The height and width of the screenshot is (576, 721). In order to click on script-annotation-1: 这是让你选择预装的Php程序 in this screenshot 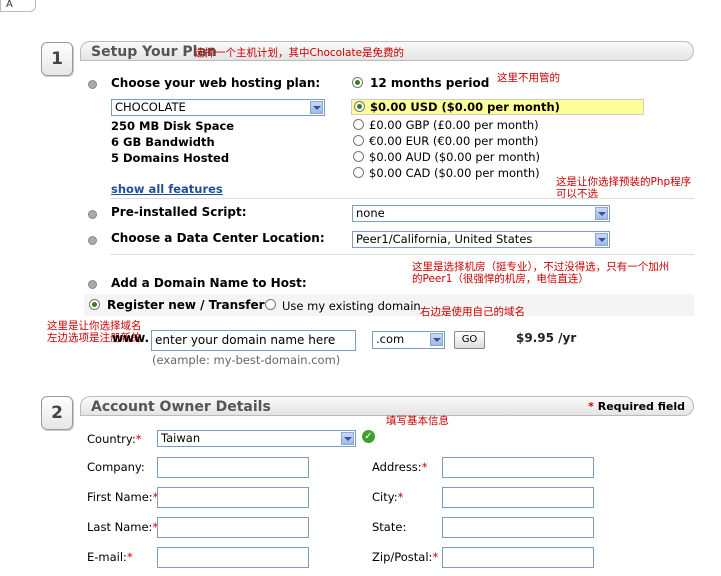, I will do `click(624, 182)`.